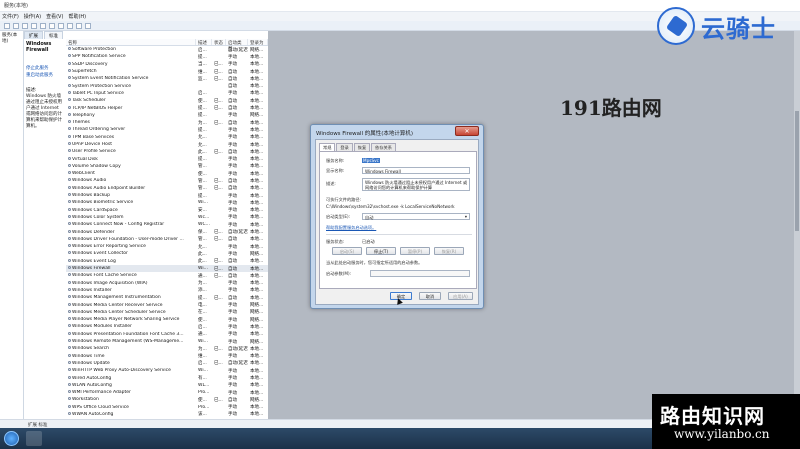 This screenshot has width=800, height=449. Describe the element at coordinates (237, 45) in the screenshot. I see `column-startup-type: 启动类型` at that location.